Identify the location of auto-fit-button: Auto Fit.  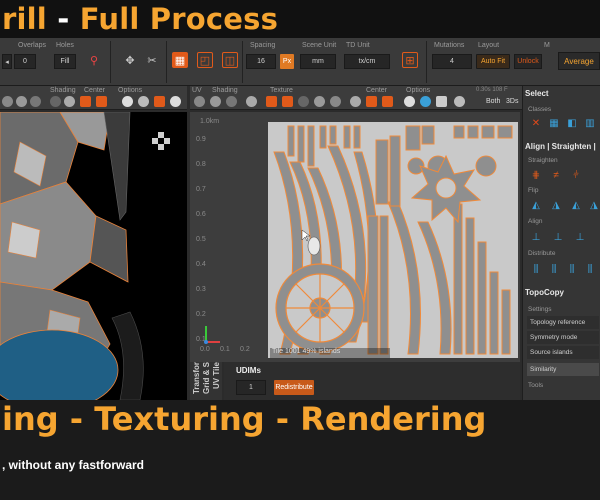
(493, 61).